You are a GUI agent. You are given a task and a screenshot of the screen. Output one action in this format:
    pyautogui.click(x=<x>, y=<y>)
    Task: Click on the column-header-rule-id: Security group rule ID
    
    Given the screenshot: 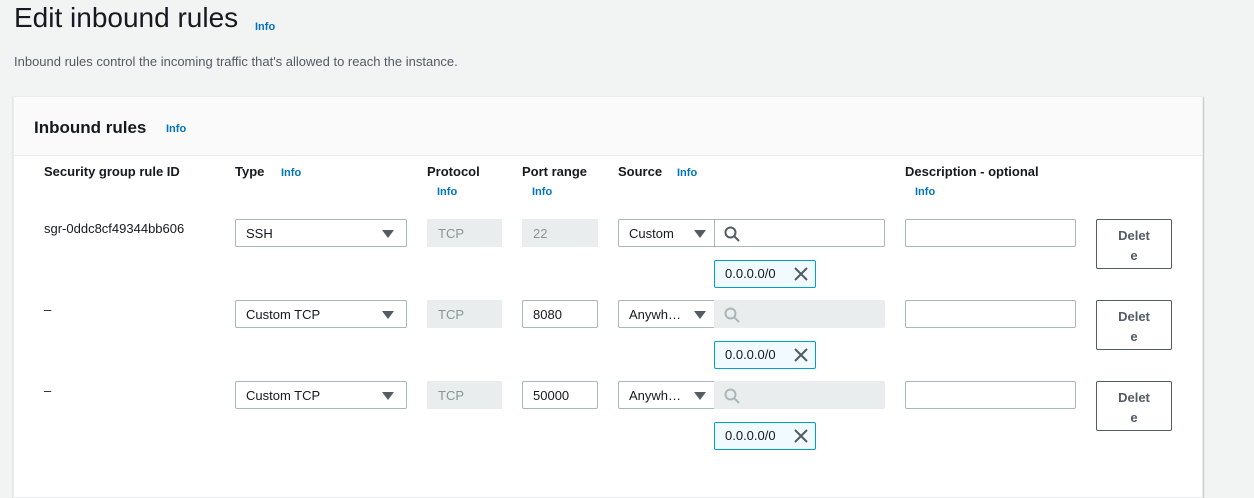 What is the action you would take?
    pyautogui.click(x=112, y=171)
    